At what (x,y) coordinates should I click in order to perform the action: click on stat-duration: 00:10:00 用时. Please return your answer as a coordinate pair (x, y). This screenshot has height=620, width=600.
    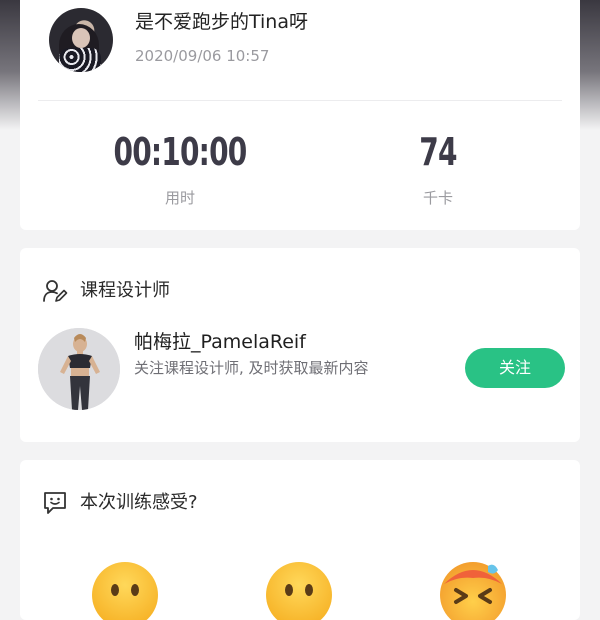
    Looking at the image, I should click on (180, 169).